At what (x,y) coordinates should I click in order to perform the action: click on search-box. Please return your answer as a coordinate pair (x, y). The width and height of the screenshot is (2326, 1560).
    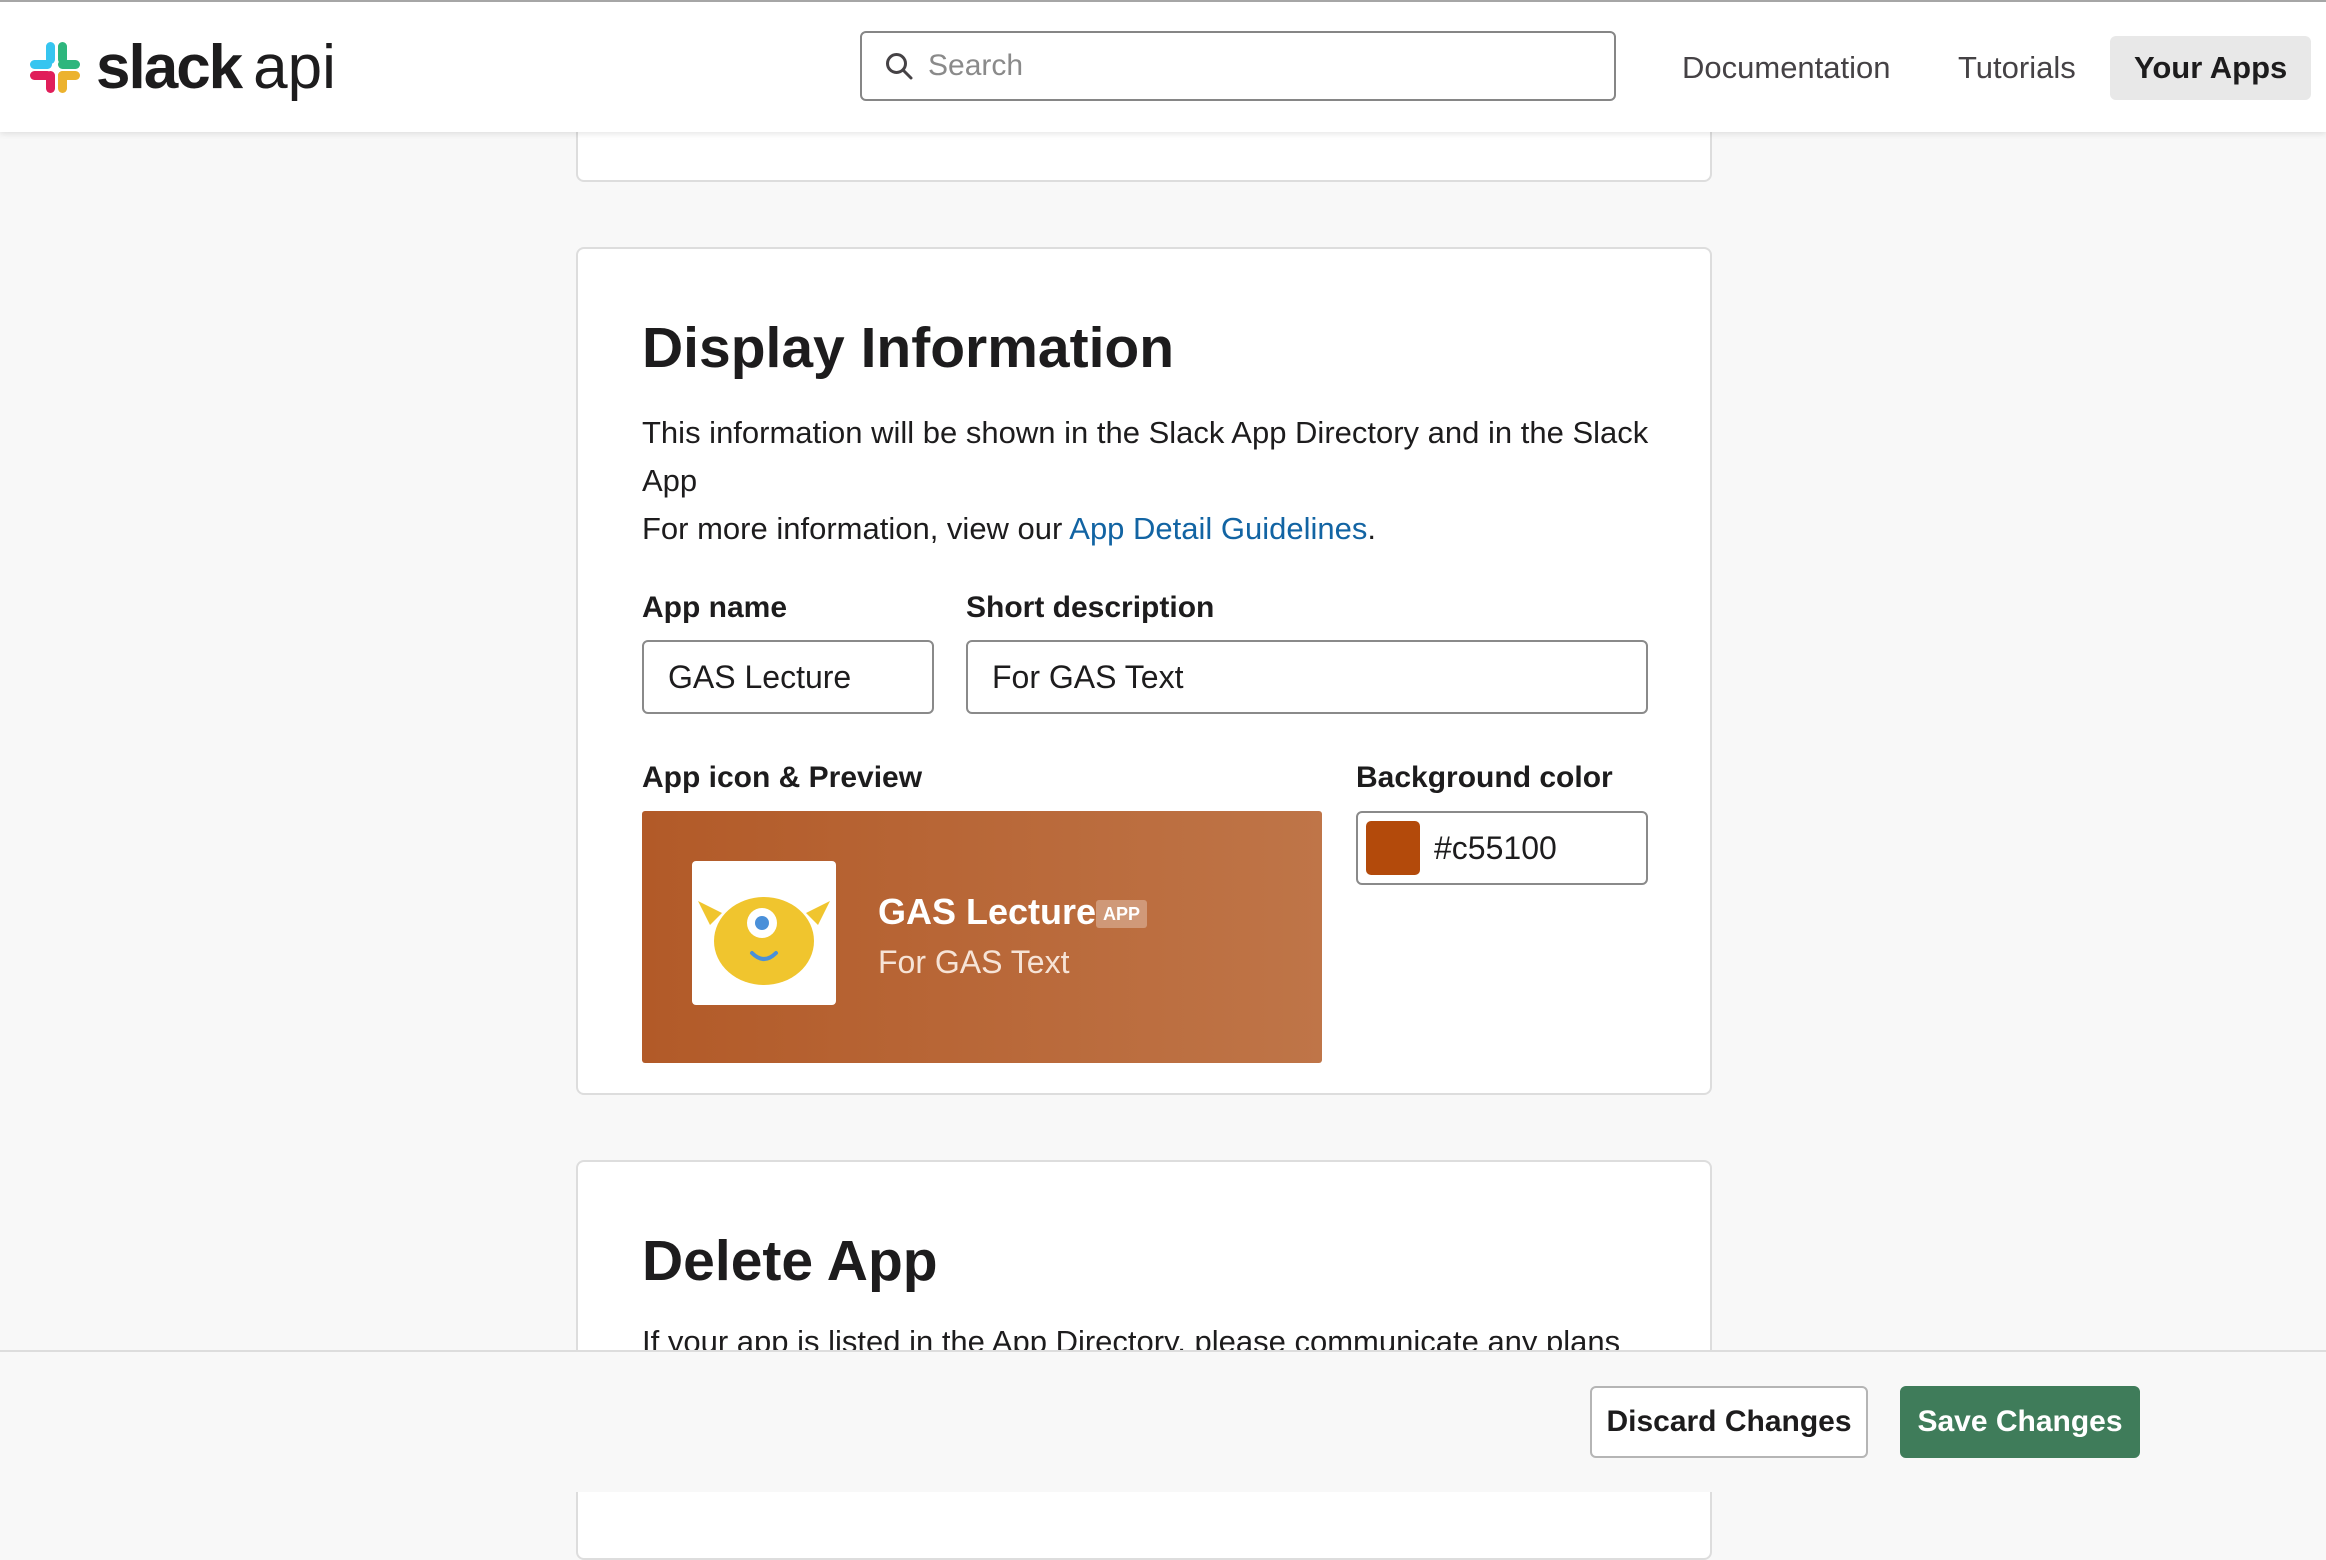
    Looking at the image, I should click on (1238, 66).